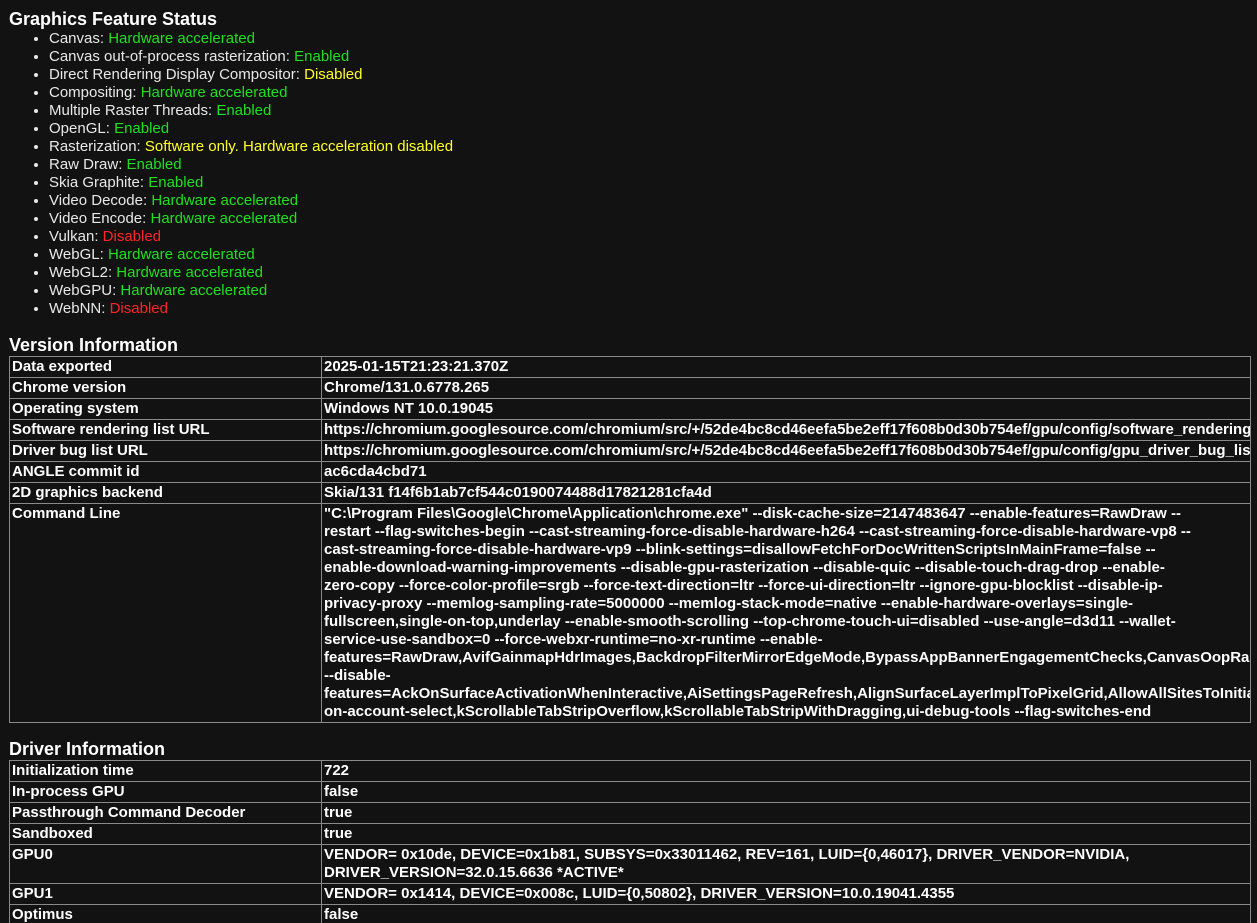 This screenshot has width=1257, height=923. I want to click on feature-name: Raw Draw, so click(84, 164).